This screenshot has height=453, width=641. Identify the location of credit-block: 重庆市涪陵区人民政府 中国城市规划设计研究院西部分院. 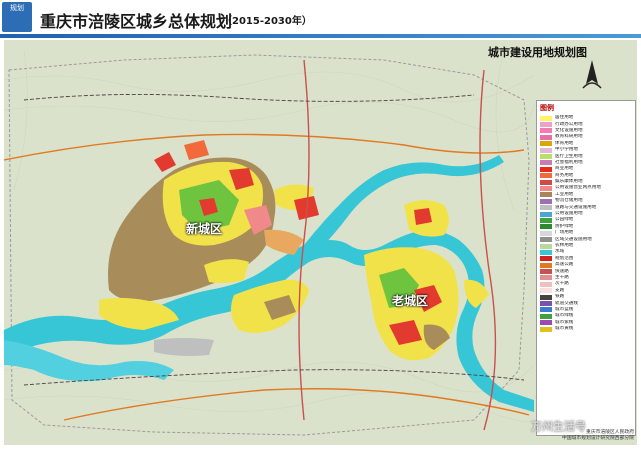
(590, 436).